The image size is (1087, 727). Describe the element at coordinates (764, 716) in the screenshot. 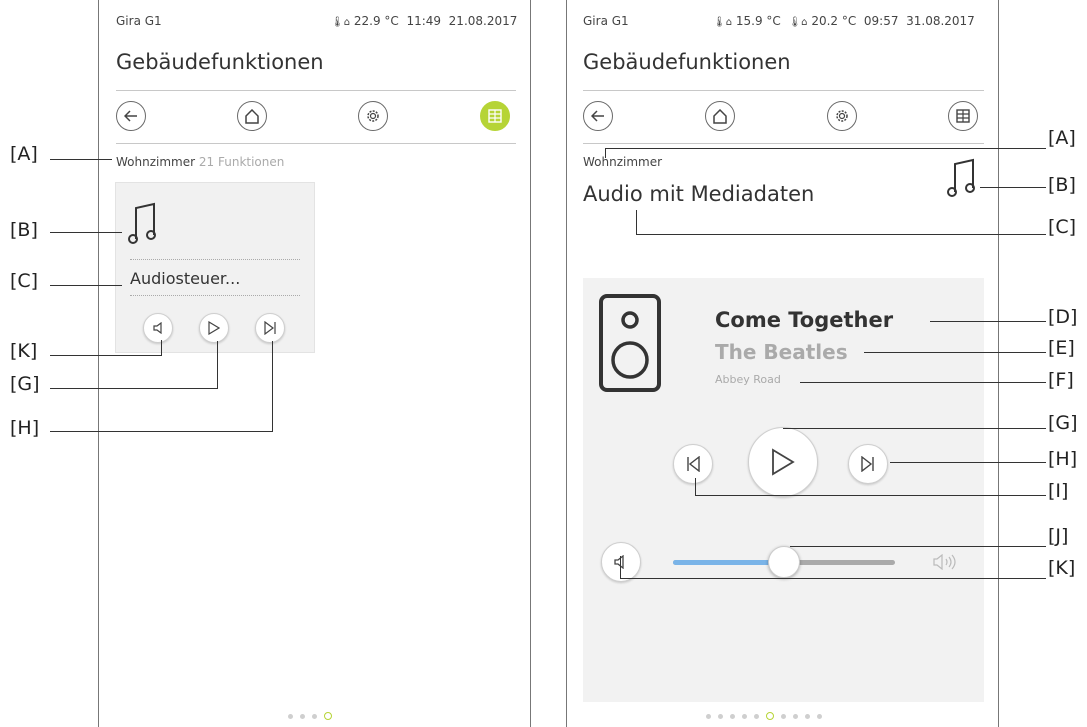

I see `page-indicator` at that location.